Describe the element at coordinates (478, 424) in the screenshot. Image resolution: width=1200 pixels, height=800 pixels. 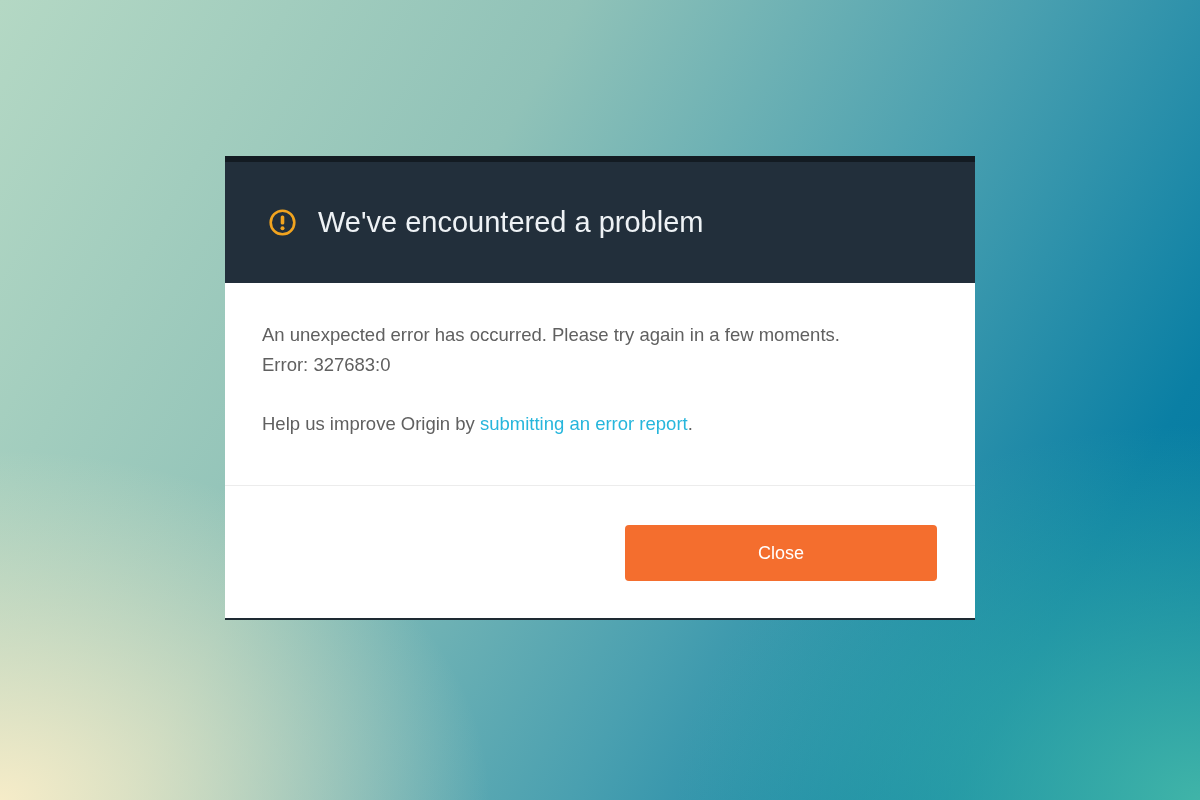
I see `help-text: Help us improve Origin by submitting an error report.` at that location.